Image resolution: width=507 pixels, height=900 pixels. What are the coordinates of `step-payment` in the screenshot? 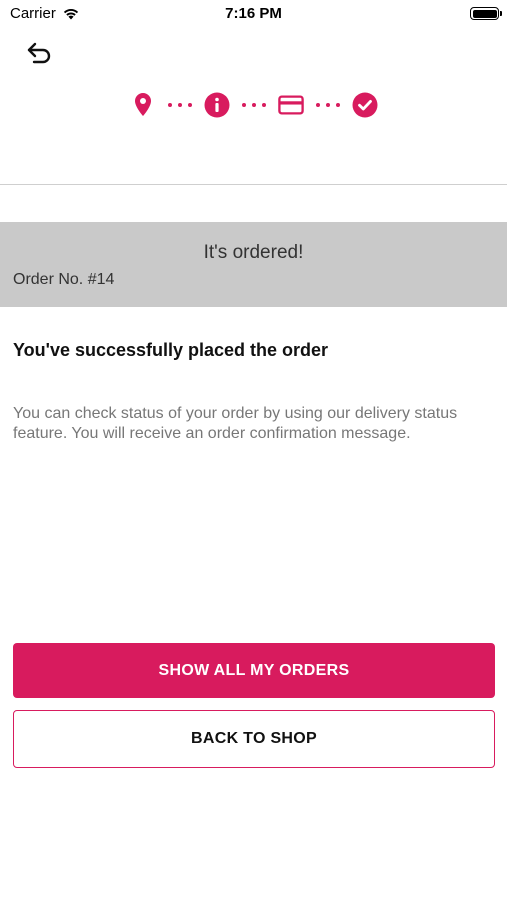 It's located at (290, 105).